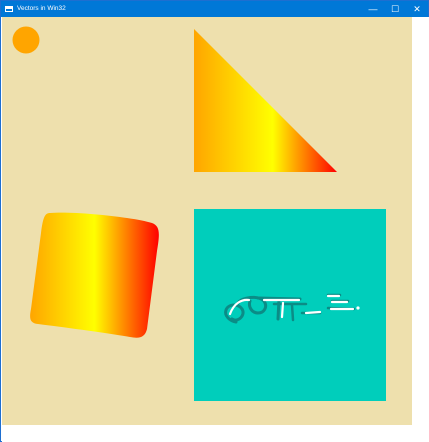 The height and width of the screenshot is (442, 429). I want to click on maximize-button: ☐, so click(395, 9).